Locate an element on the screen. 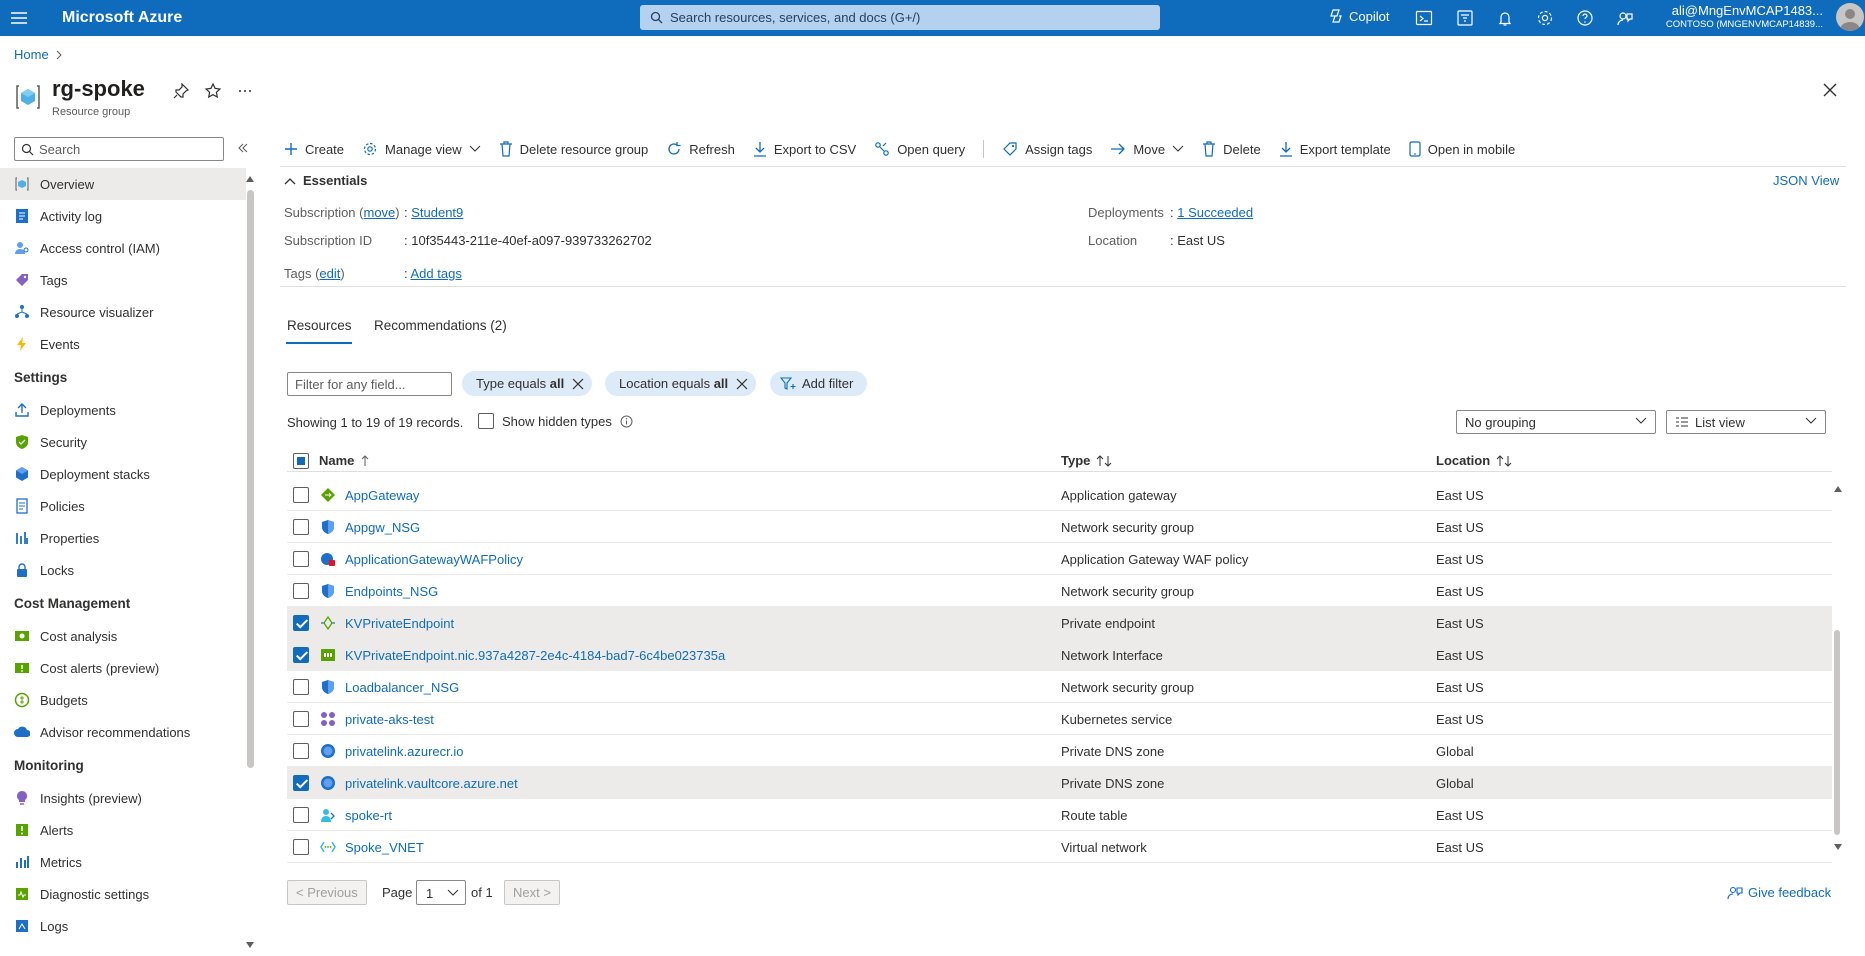 The image size is (1865, 956). sidebar-item-properties: Properties is located at coordinates (123, 538).